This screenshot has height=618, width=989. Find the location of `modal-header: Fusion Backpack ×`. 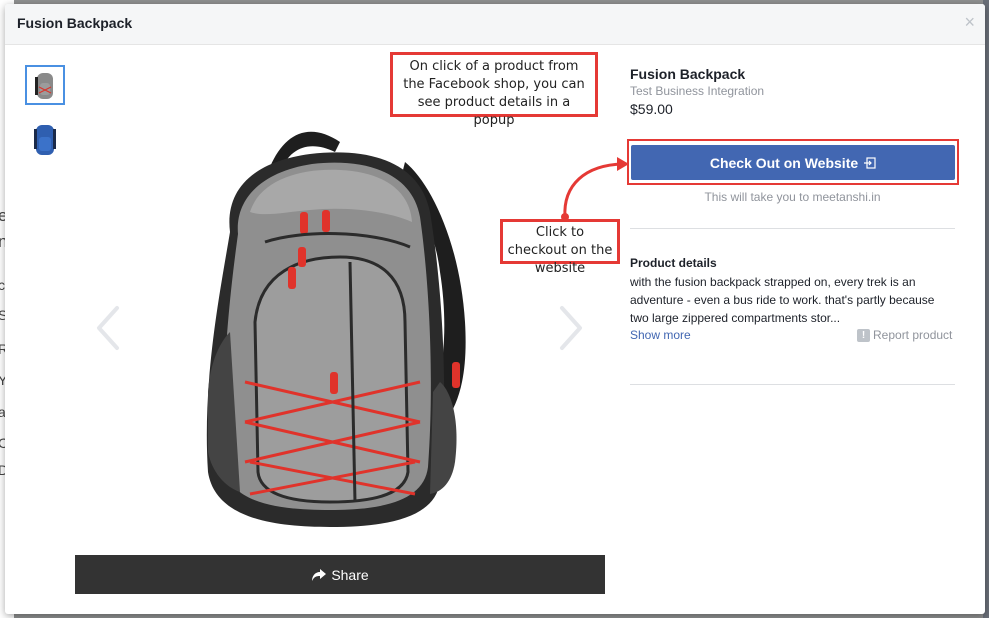

modal-header: Fusion Backpack × is located at coordinates (495, 24).